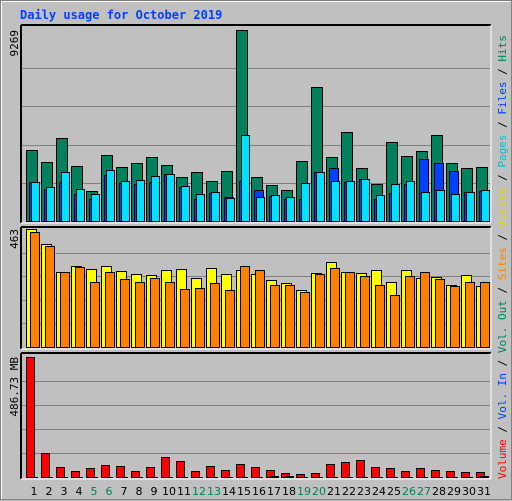 This screenshot has height=501, width=512. Describe the element at coordinates (14, 43) in the screenshot. I see `y-max-label: 9269` at that location.